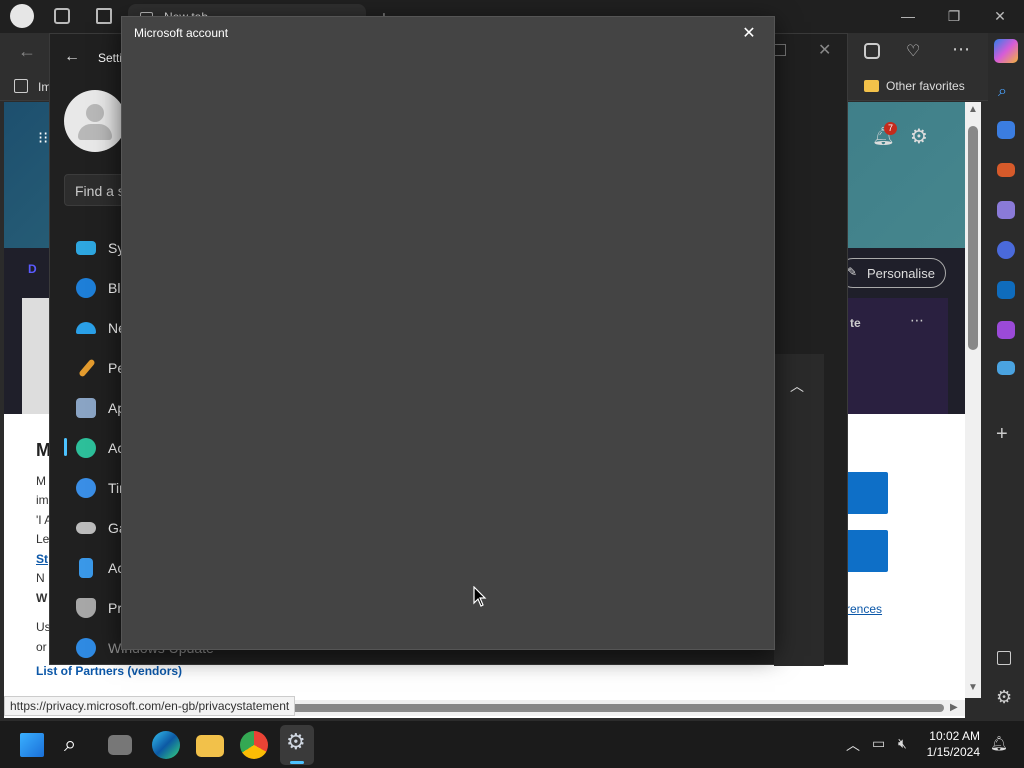 This screenshot has height=768, width=1024. What do you see at coordinates (166, 745) in the screenshot?
I see `edge-taskbar-icon` at bounding box center [166, 745].